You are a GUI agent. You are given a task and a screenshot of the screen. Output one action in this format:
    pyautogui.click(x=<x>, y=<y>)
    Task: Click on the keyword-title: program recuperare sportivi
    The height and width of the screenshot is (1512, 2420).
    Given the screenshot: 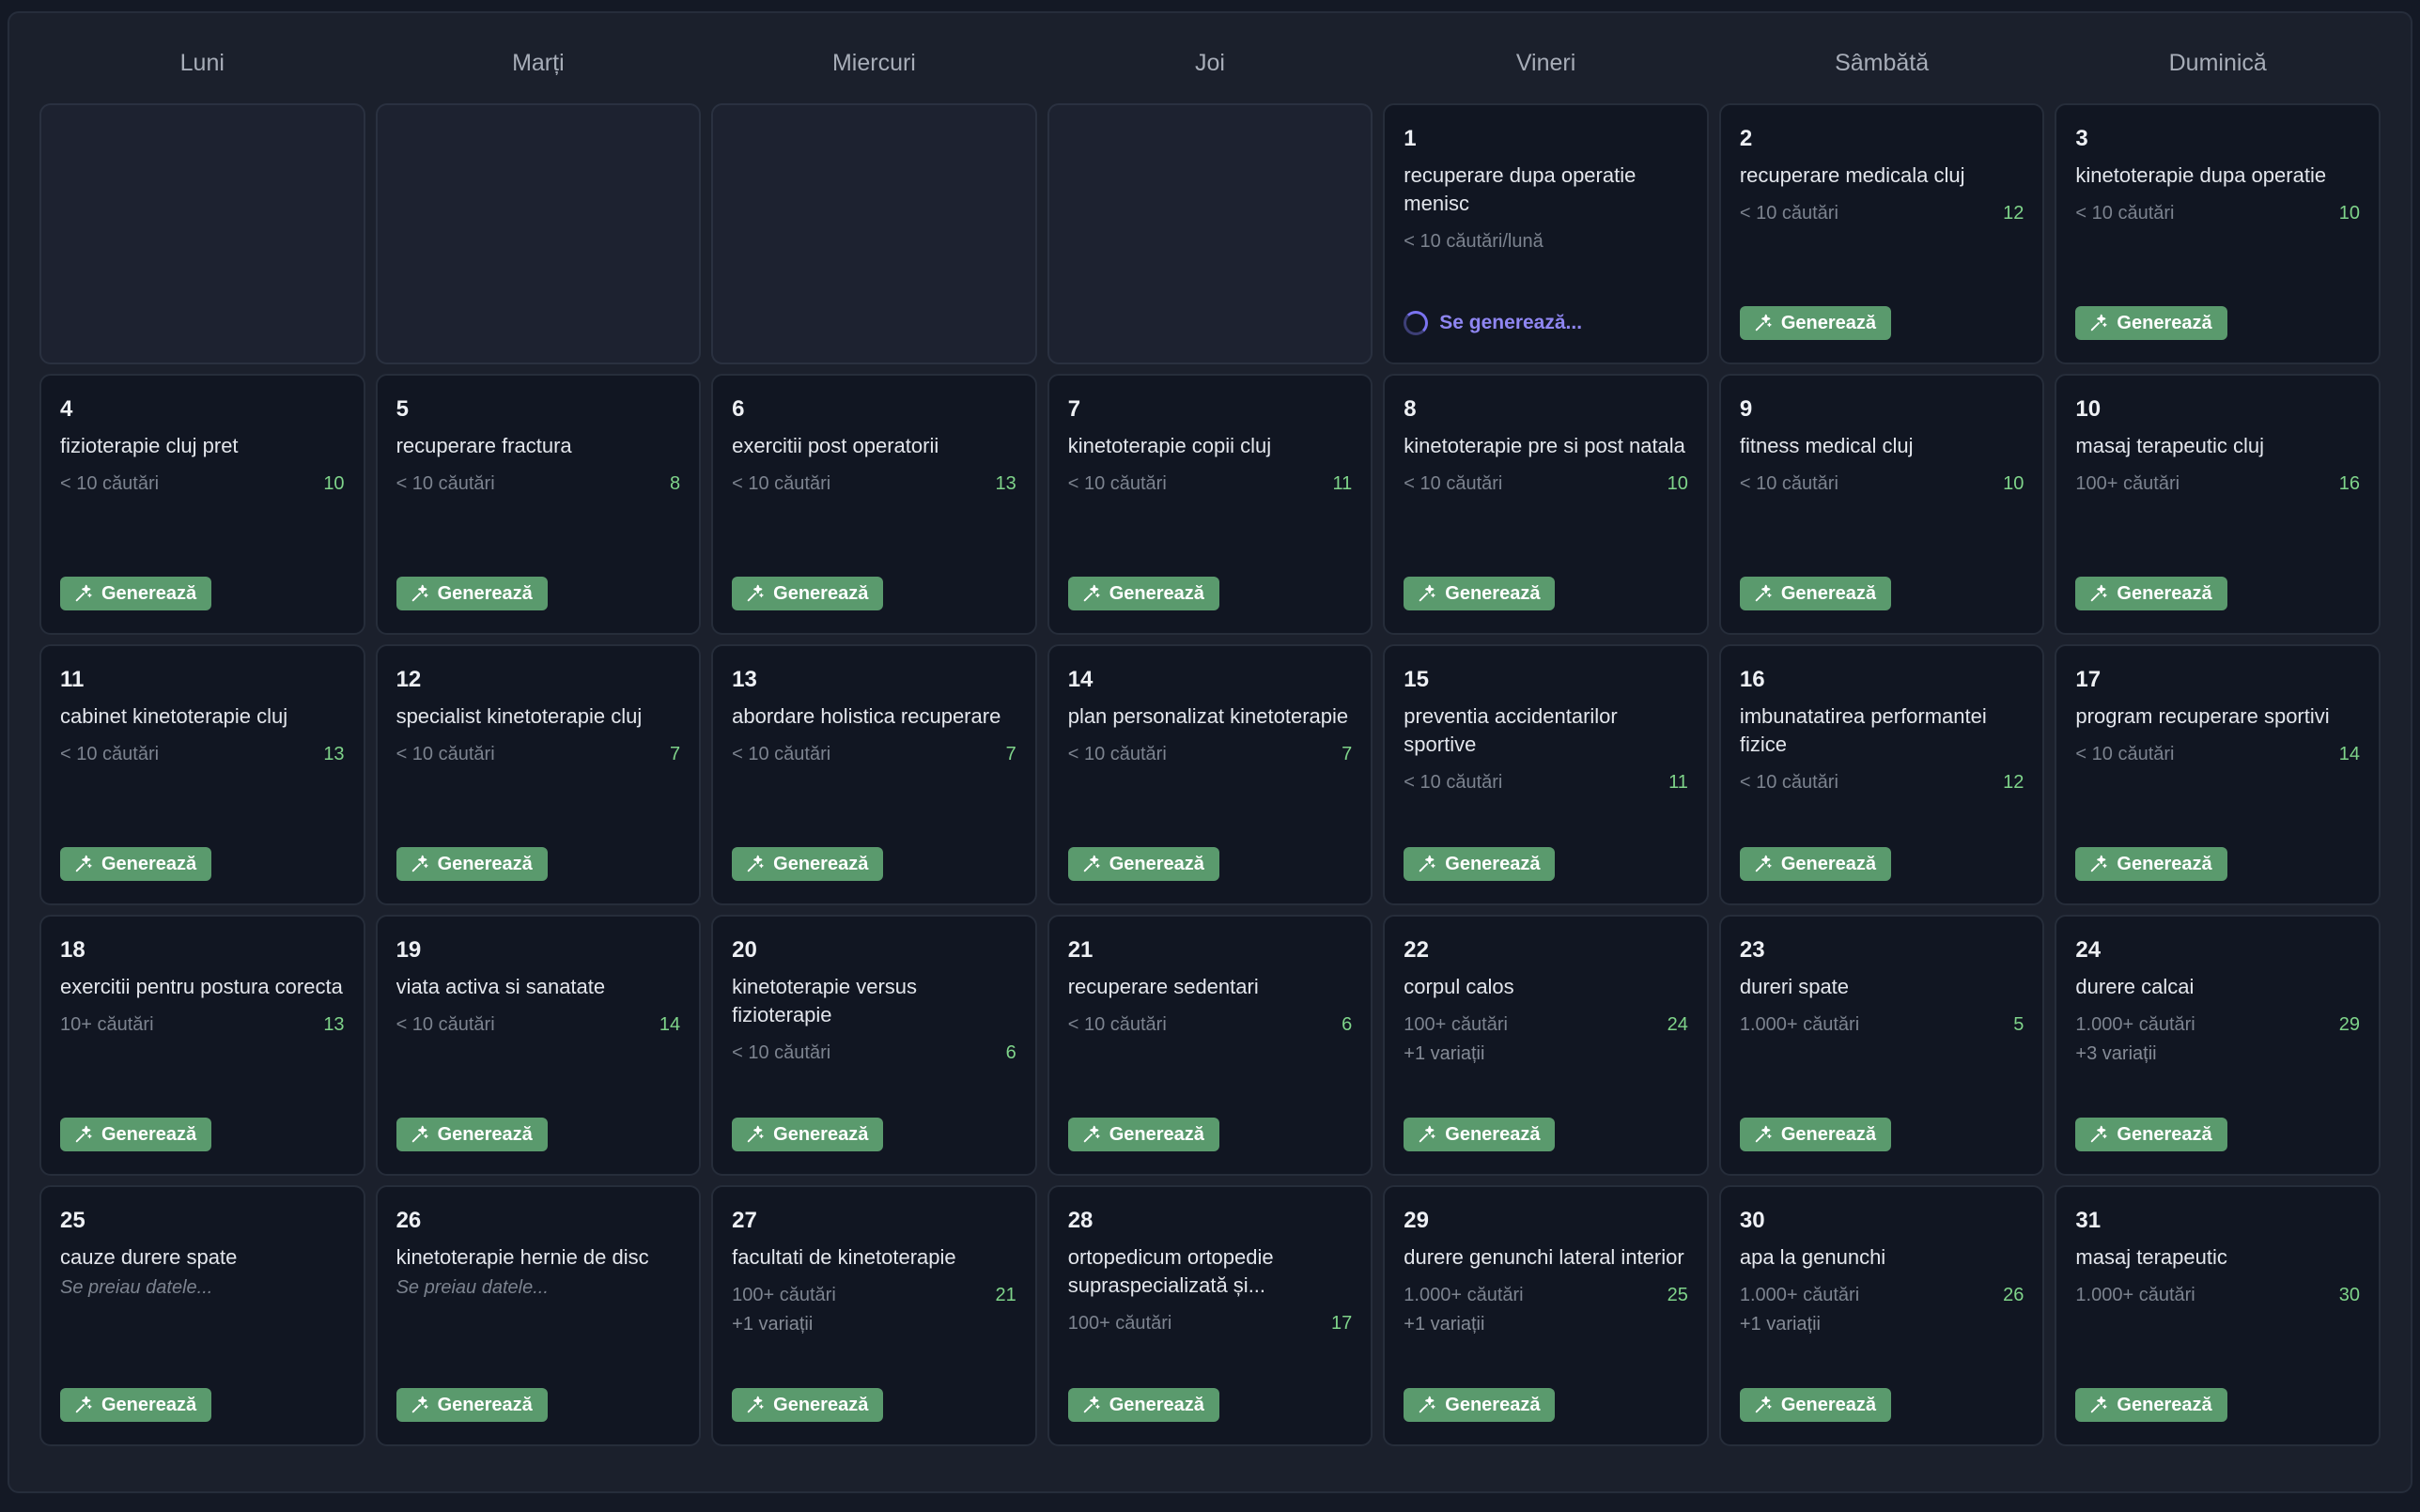 What is the action you would take?
    pyautogui.click(x=2202, y=716)
    